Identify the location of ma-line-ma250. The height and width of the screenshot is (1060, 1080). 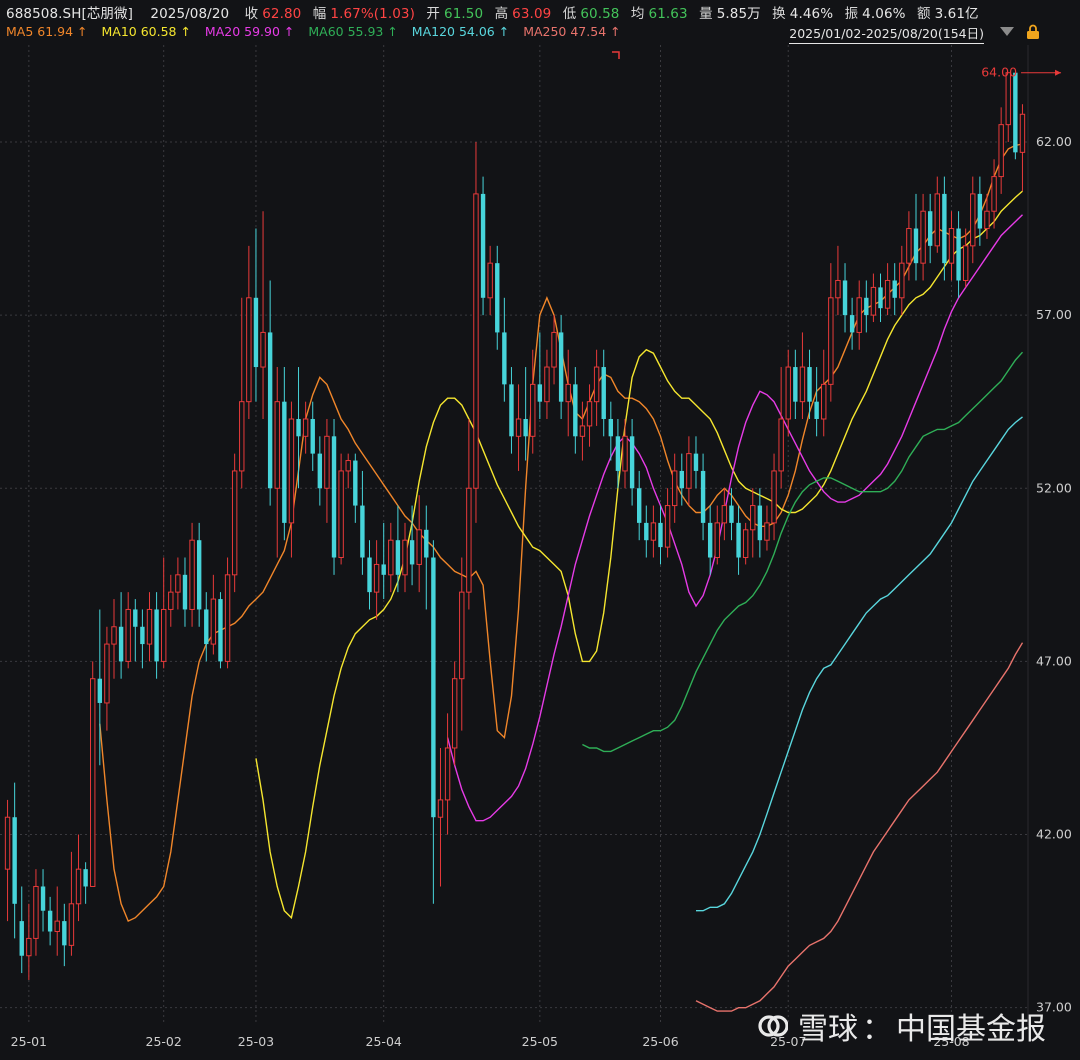
(859, 827).